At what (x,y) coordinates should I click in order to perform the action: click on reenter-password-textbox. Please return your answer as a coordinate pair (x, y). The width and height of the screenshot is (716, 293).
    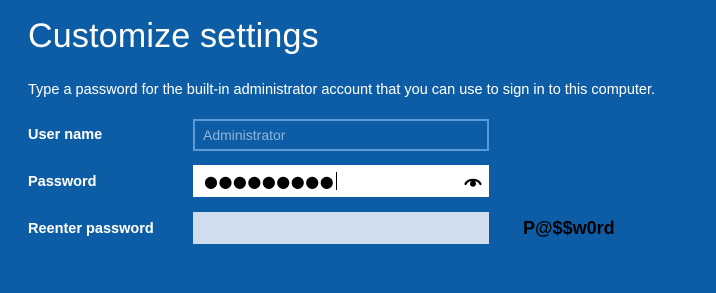
    Looking at the image, I should click on (341, 228).